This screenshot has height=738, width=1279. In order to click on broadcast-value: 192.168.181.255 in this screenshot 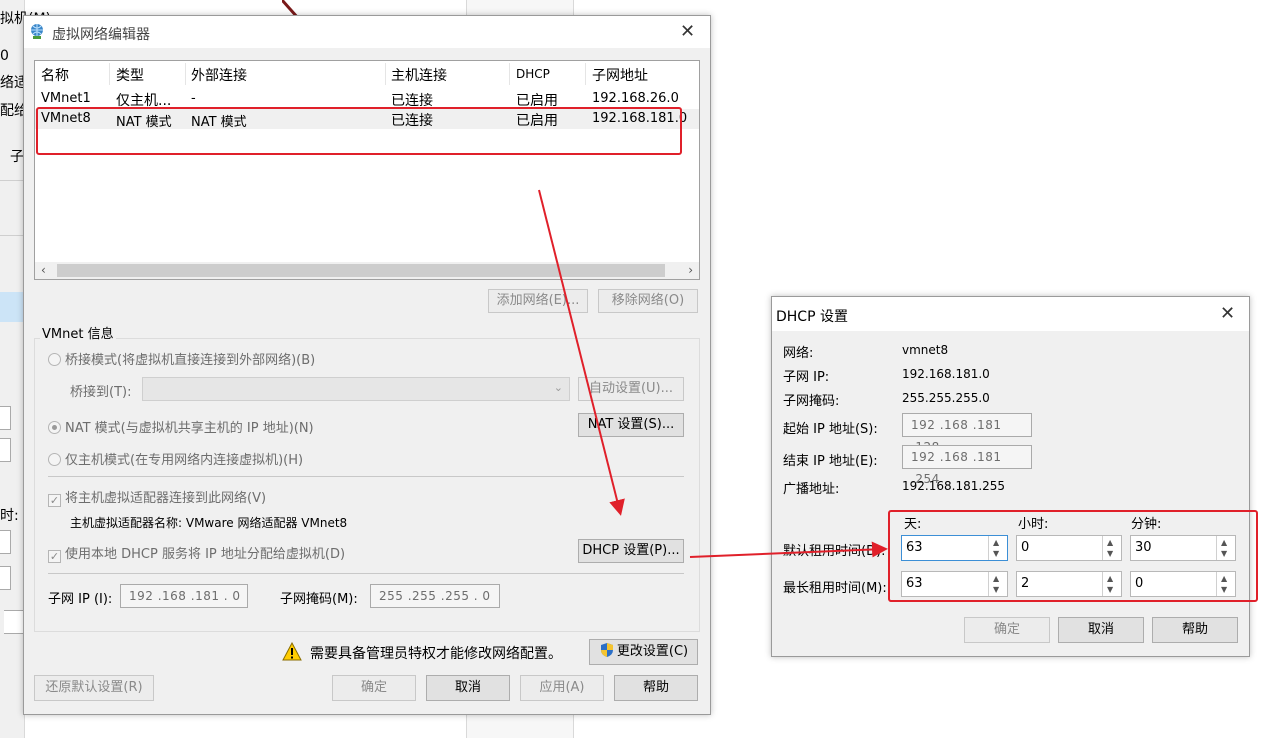, I will do `click(954, 486)`.